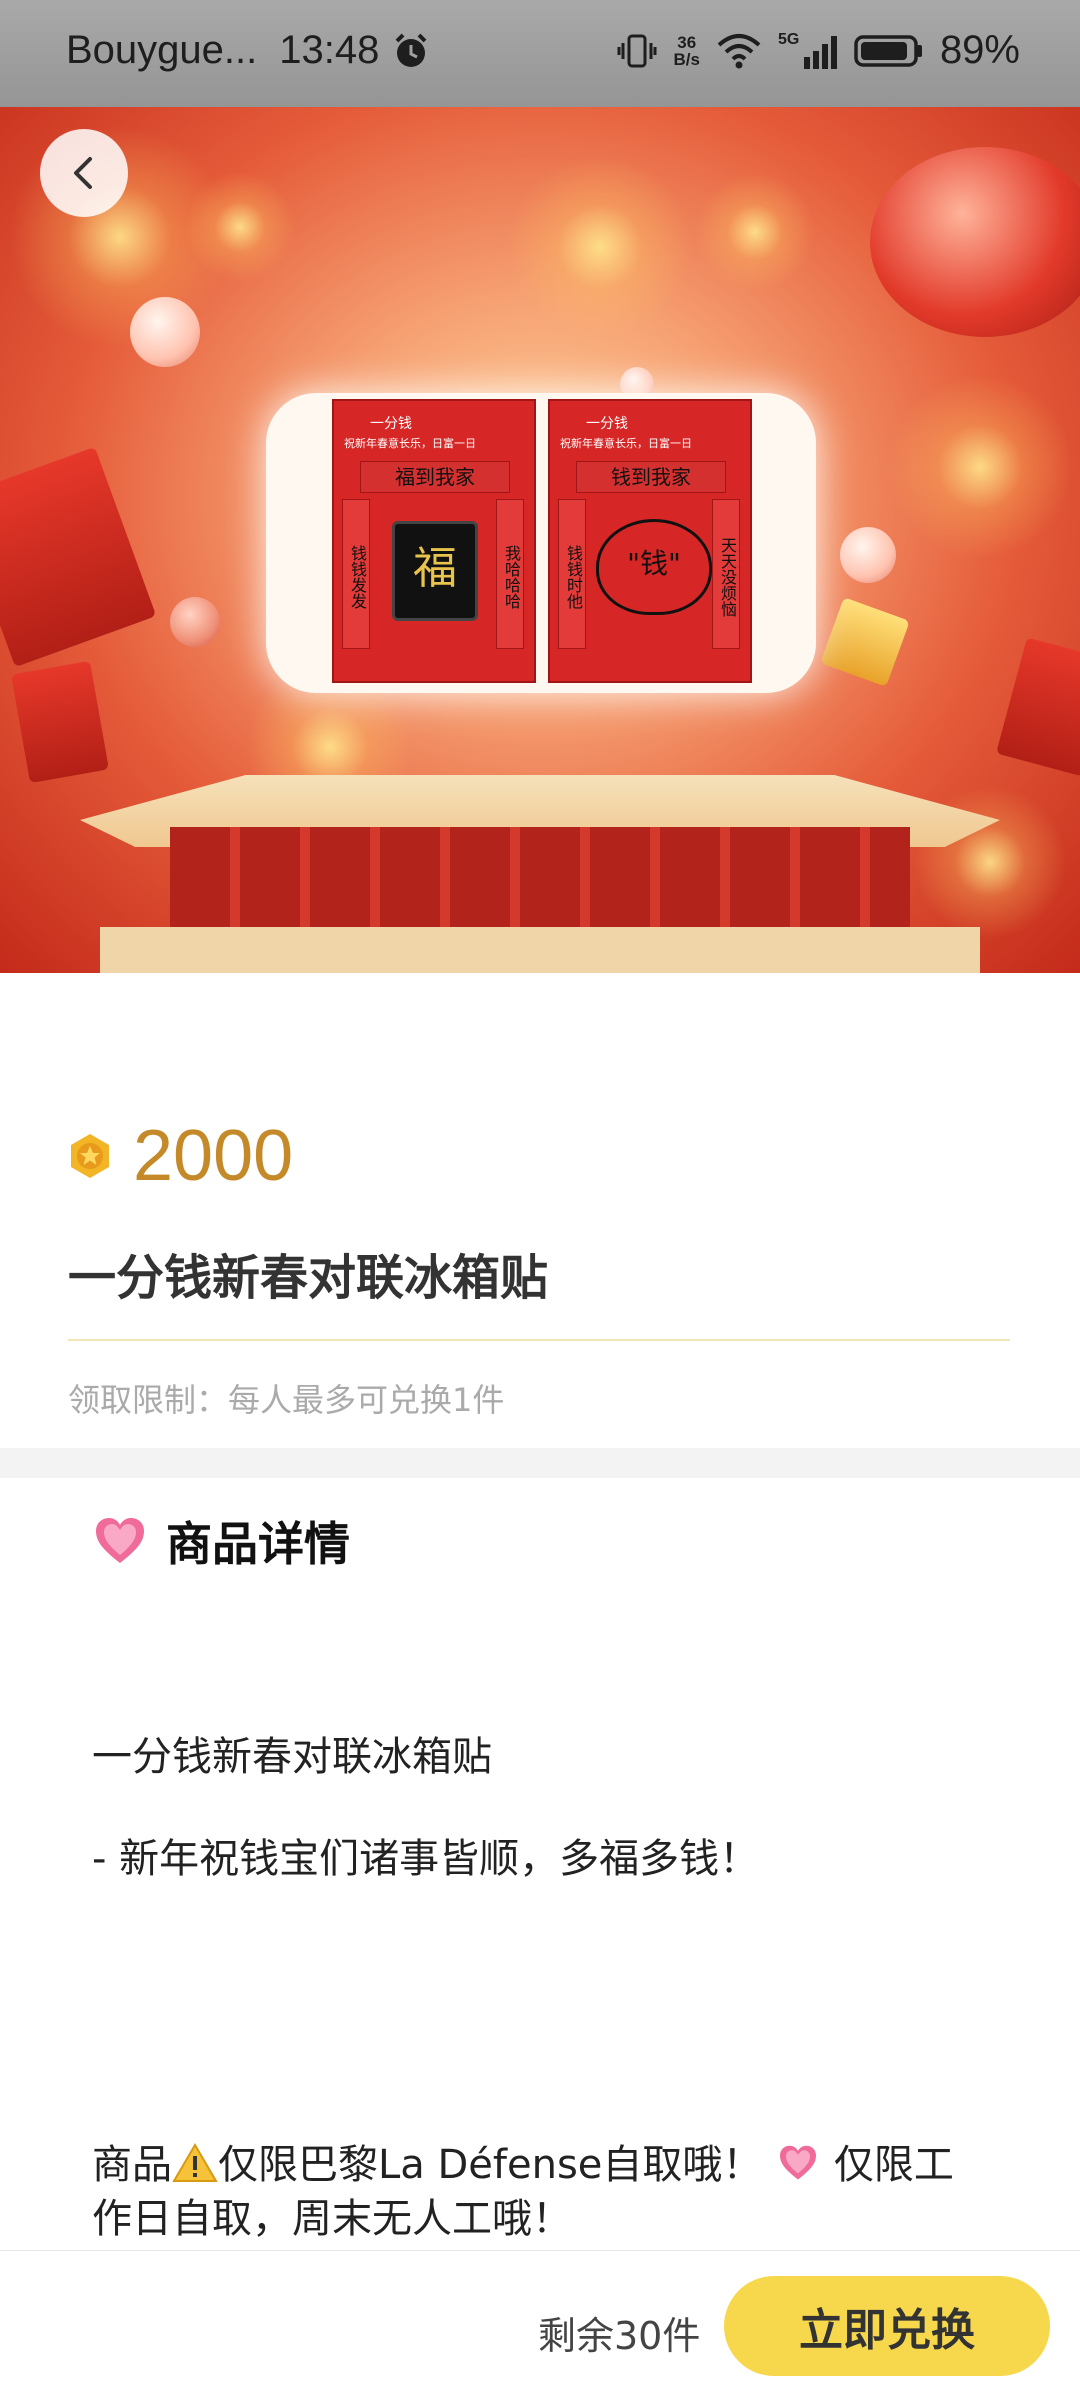  What do you see at coordinates (292, 1757) in the screenshot?
I see `details-line-title: 一分钱新春对联冰箱贴` at bounding box center [292, 1757].